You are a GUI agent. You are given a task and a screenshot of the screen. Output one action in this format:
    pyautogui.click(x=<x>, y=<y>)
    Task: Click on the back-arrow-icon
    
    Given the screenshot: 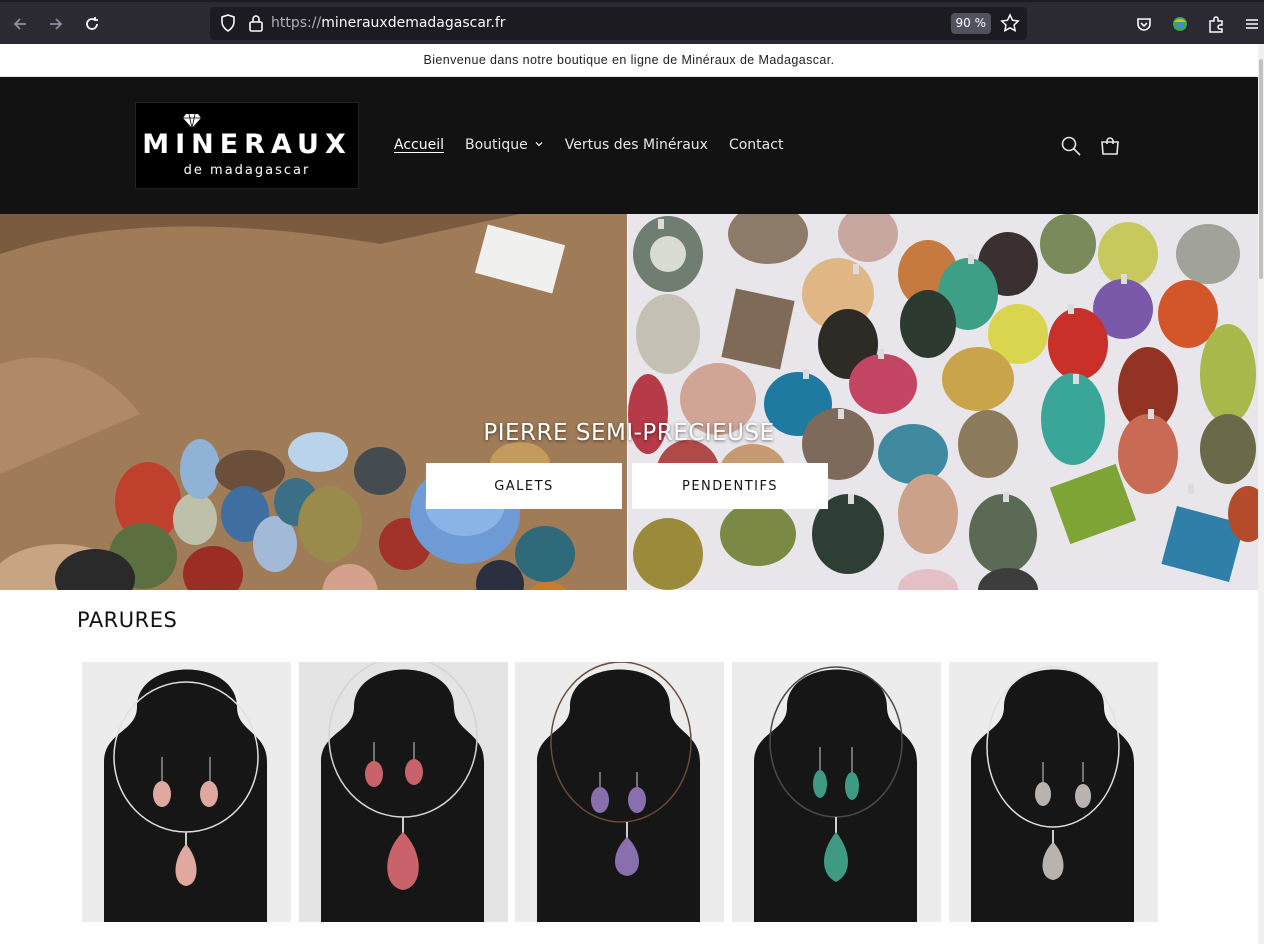 What is the action you would take?
    pyautogui.click(x=20, y=24)
    